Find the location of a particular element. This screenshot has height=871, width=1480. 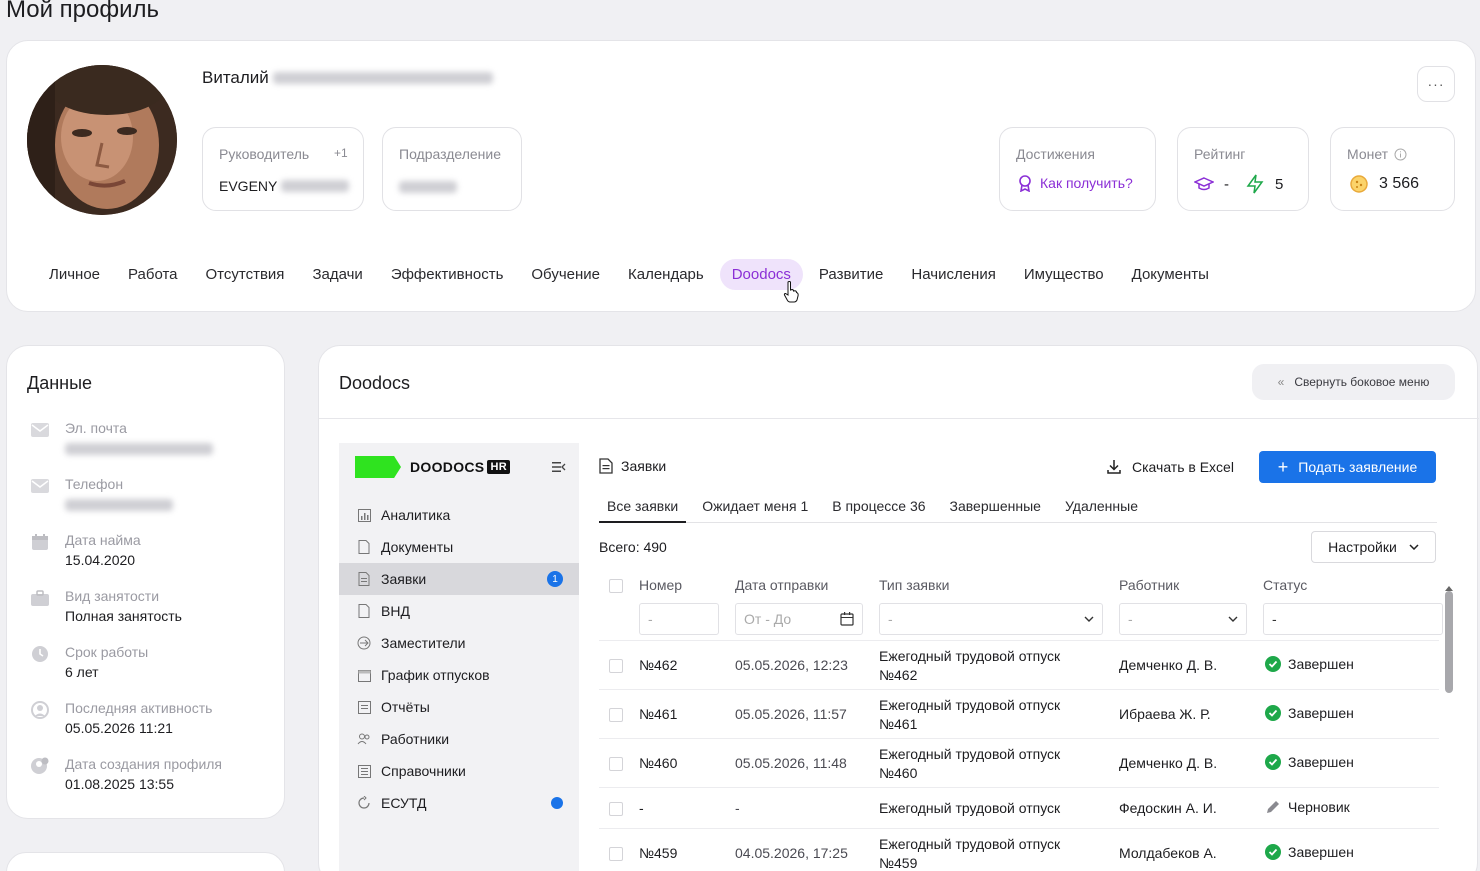

download-excel-button: Скачать в Excel is located at coordinates (1170, 467).